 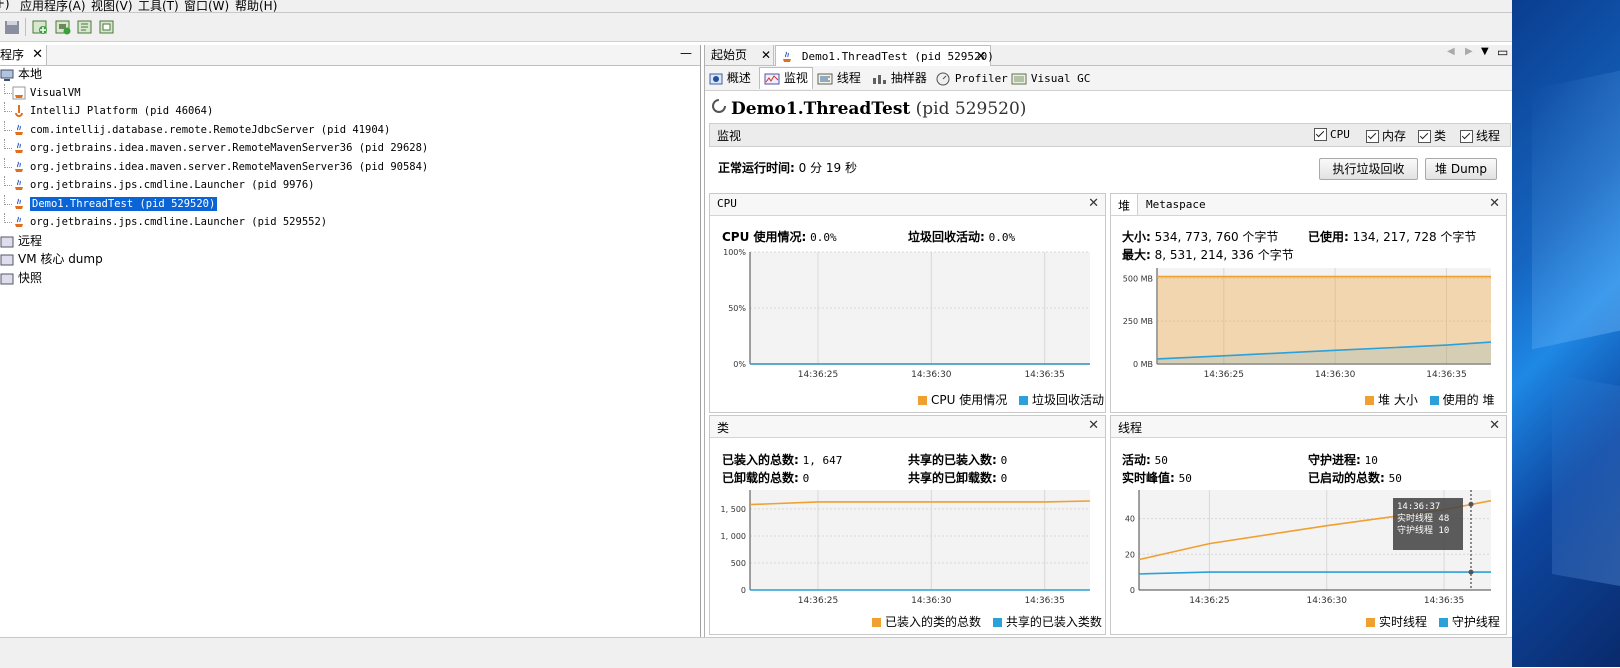 What do you see at coordinates (933, 622) in the screenshot?
I see `legend-loaded-classes: 已装入的类的总数` at bounding box center [933, 622].